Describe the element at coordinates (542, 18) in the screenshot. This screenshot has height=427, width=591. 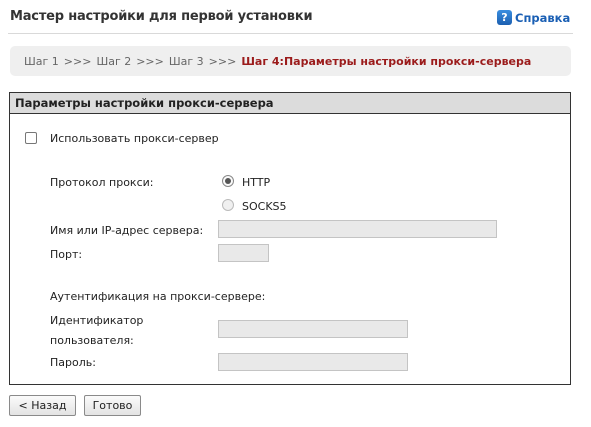
I see `help-label: Справка` at that location.